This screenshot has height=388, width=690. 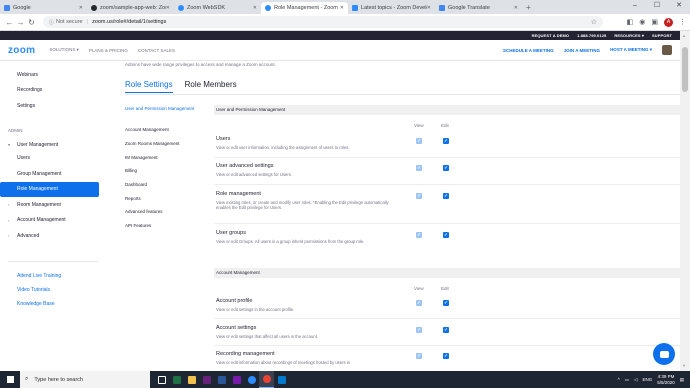 What do you see at coordinates (49, 105) in the screenshot?
I see `sidebar-item-settings: Settings` at bounding box center [49, 105].